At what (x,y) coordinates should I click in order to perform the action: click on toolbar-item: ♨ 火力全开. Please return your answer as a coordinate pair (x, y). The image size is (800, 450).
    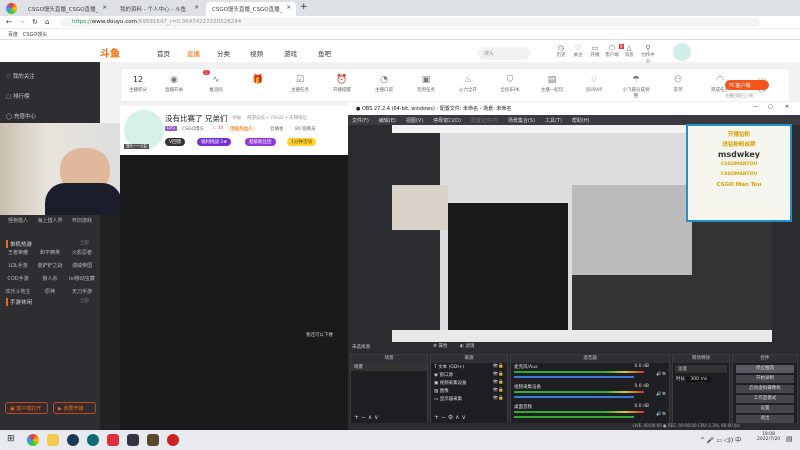
    Looking at the image, I should click on (468, 84).